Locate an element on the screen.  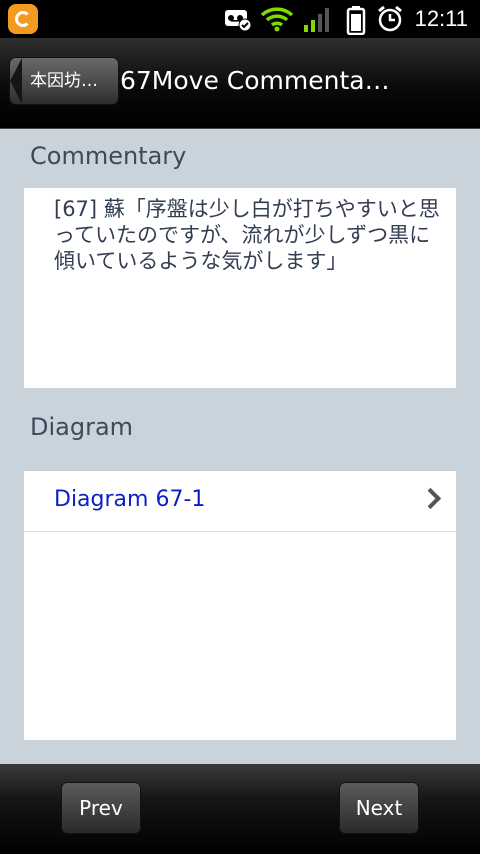
app-notification-icon is located at coordinates (23, 19).